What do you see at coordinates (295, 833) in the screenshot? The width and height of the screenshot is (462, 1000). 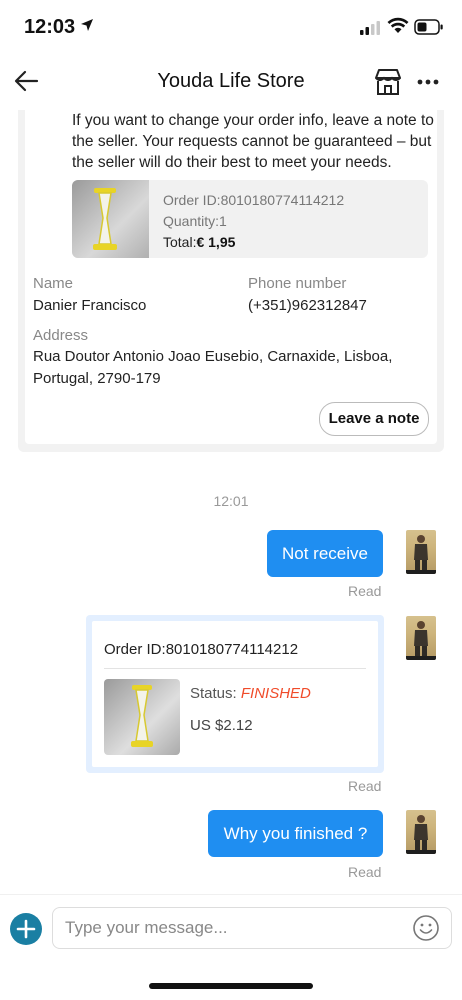 I see `message-bubble: Why you finished ?` at bounding box center [295, 833].